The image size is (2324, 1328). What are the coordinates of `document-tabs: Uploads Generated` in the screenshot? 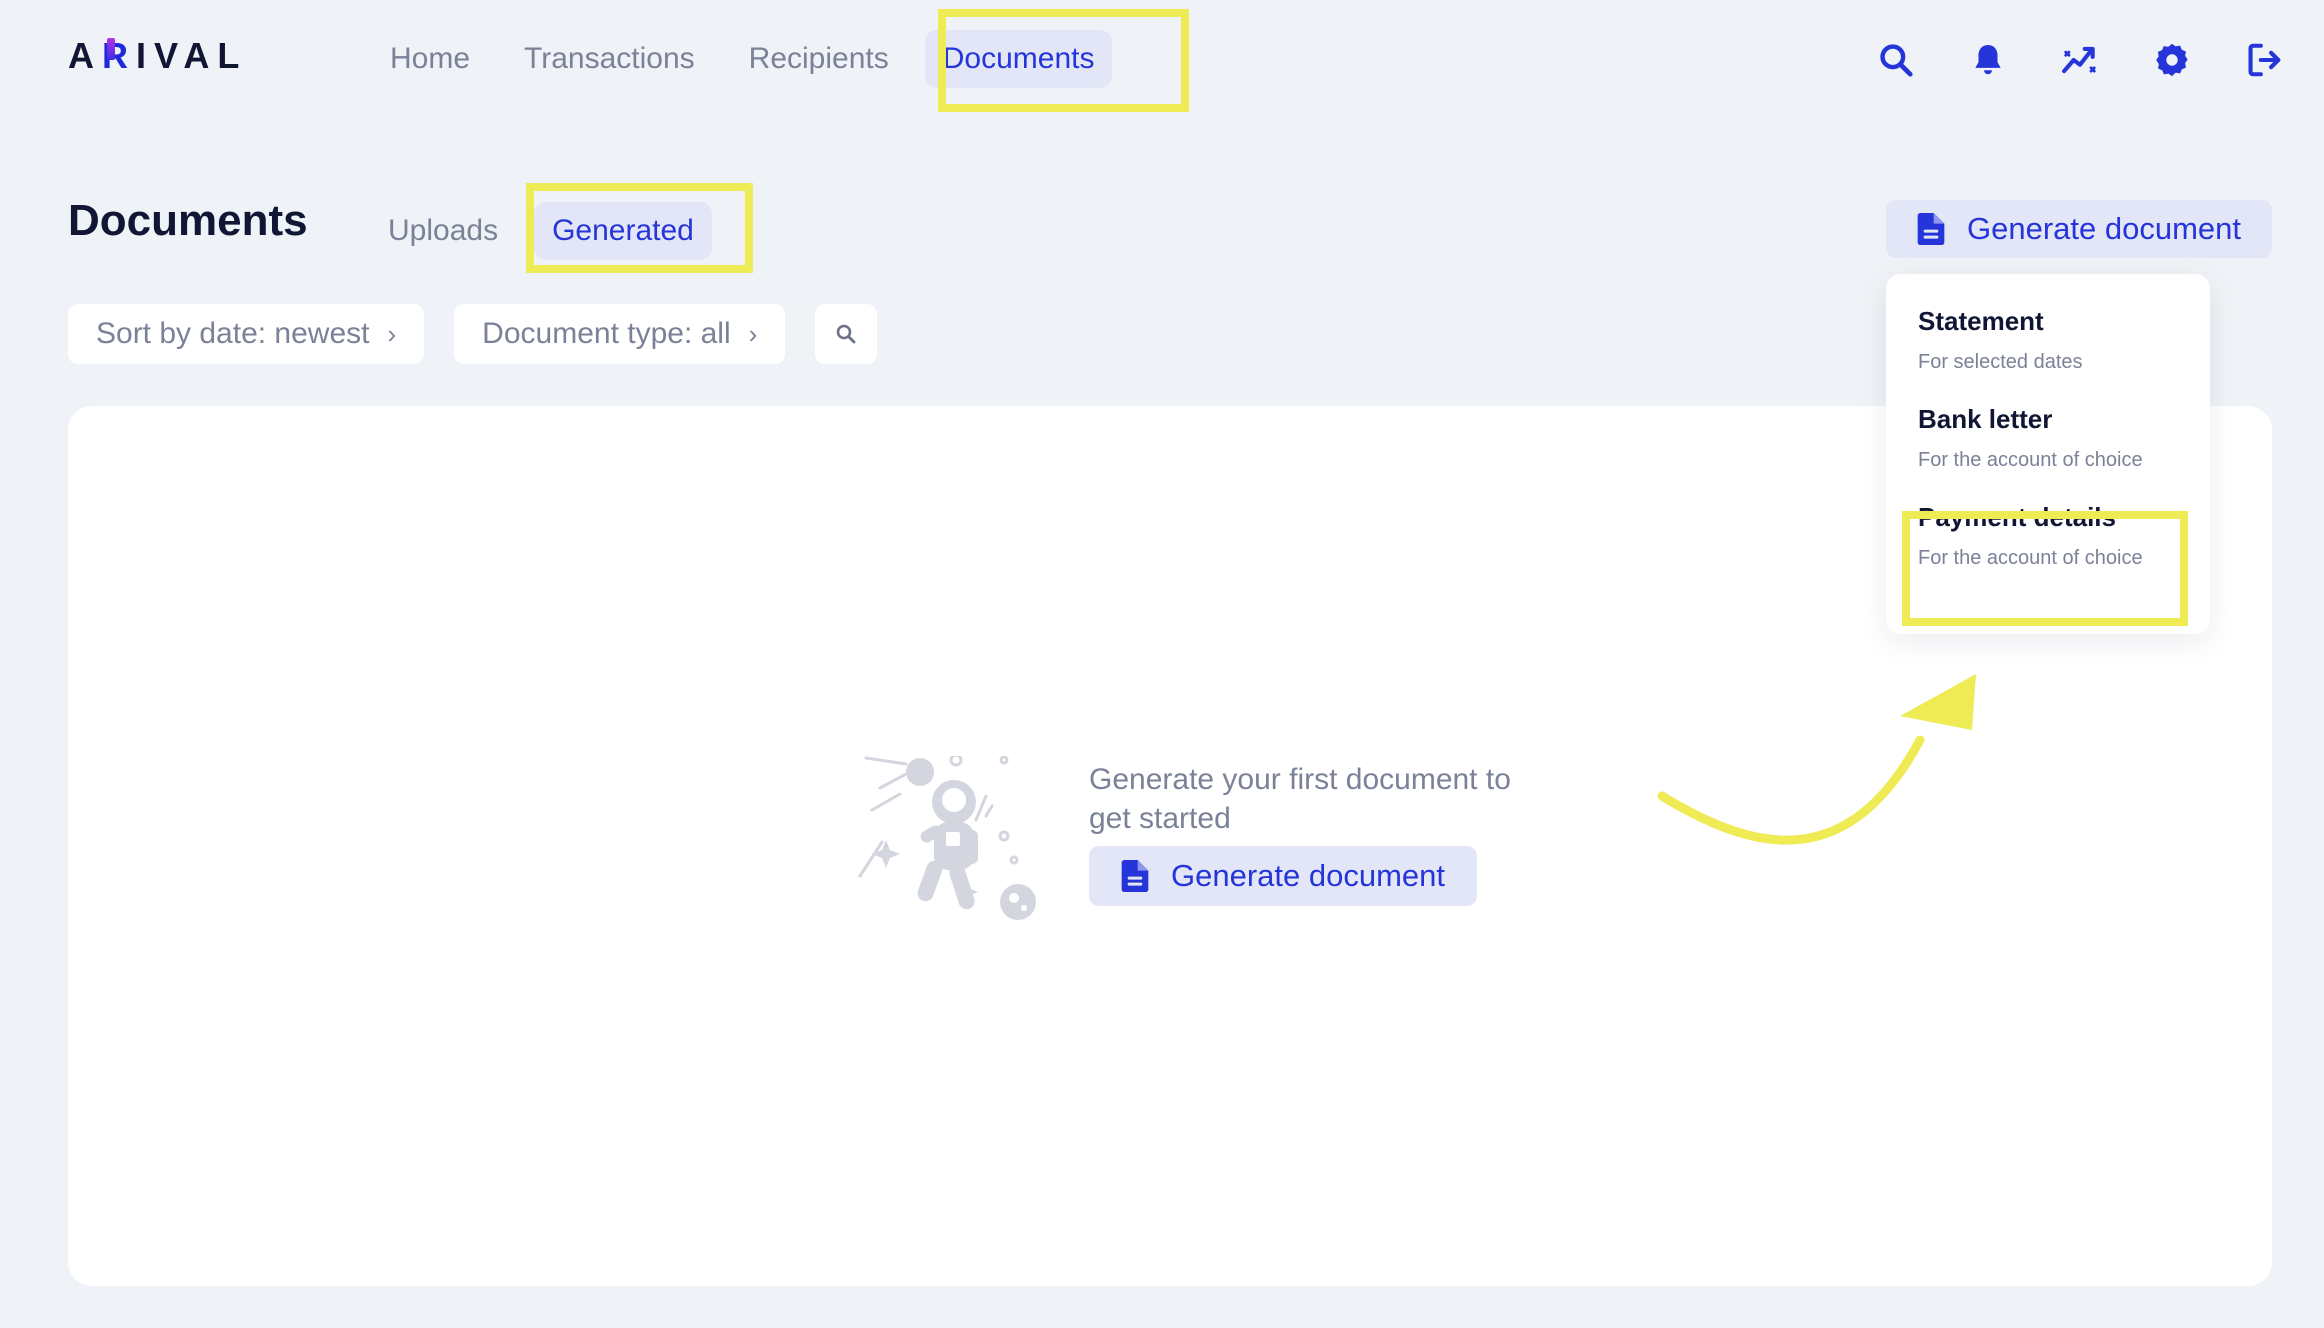 It's located at (541, 231).